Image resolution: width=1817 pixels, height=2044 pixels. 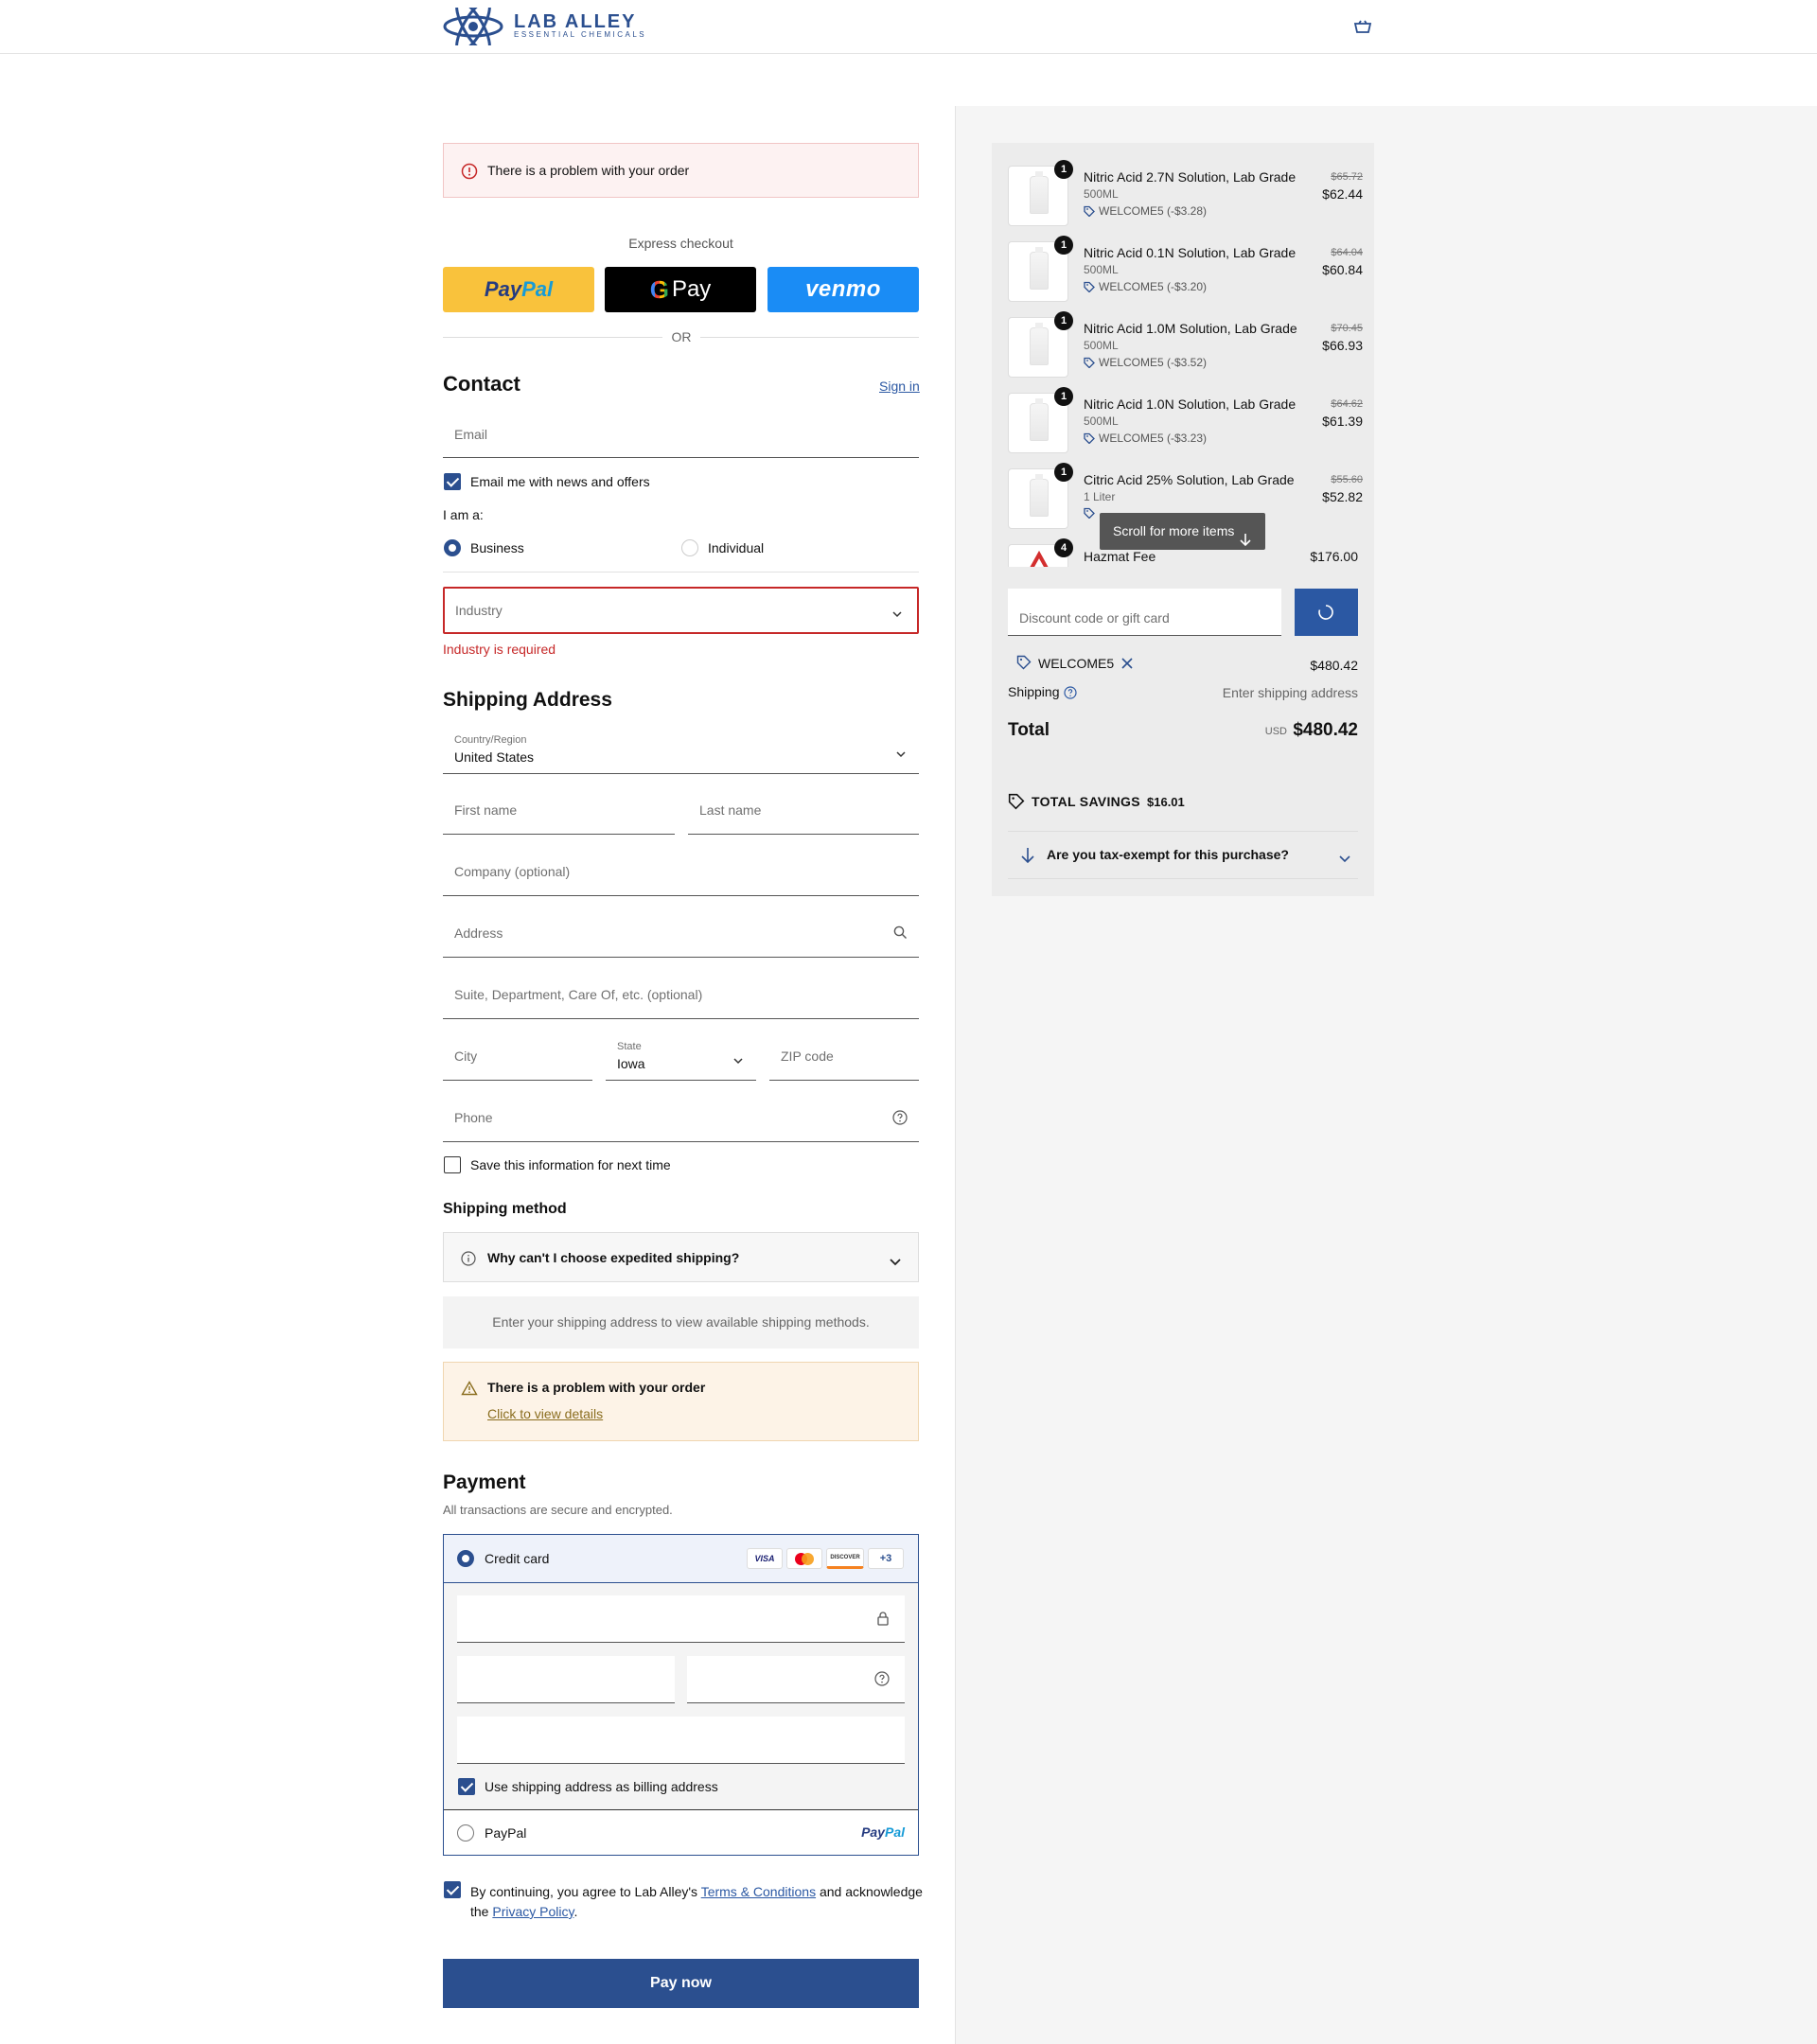 I want to click on paypal-logo-pay: Pay, so click(x=873, y=1832).